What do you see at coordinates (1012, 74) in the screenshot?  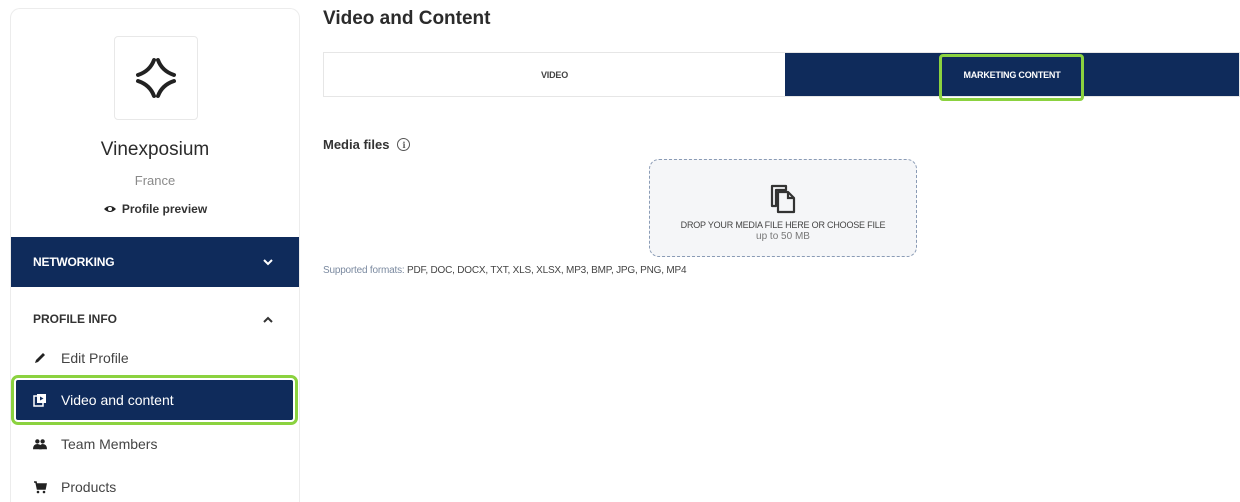 I see `tab-marketing-content: MARKETING CONTENT` at bounding box center [1012, 74].